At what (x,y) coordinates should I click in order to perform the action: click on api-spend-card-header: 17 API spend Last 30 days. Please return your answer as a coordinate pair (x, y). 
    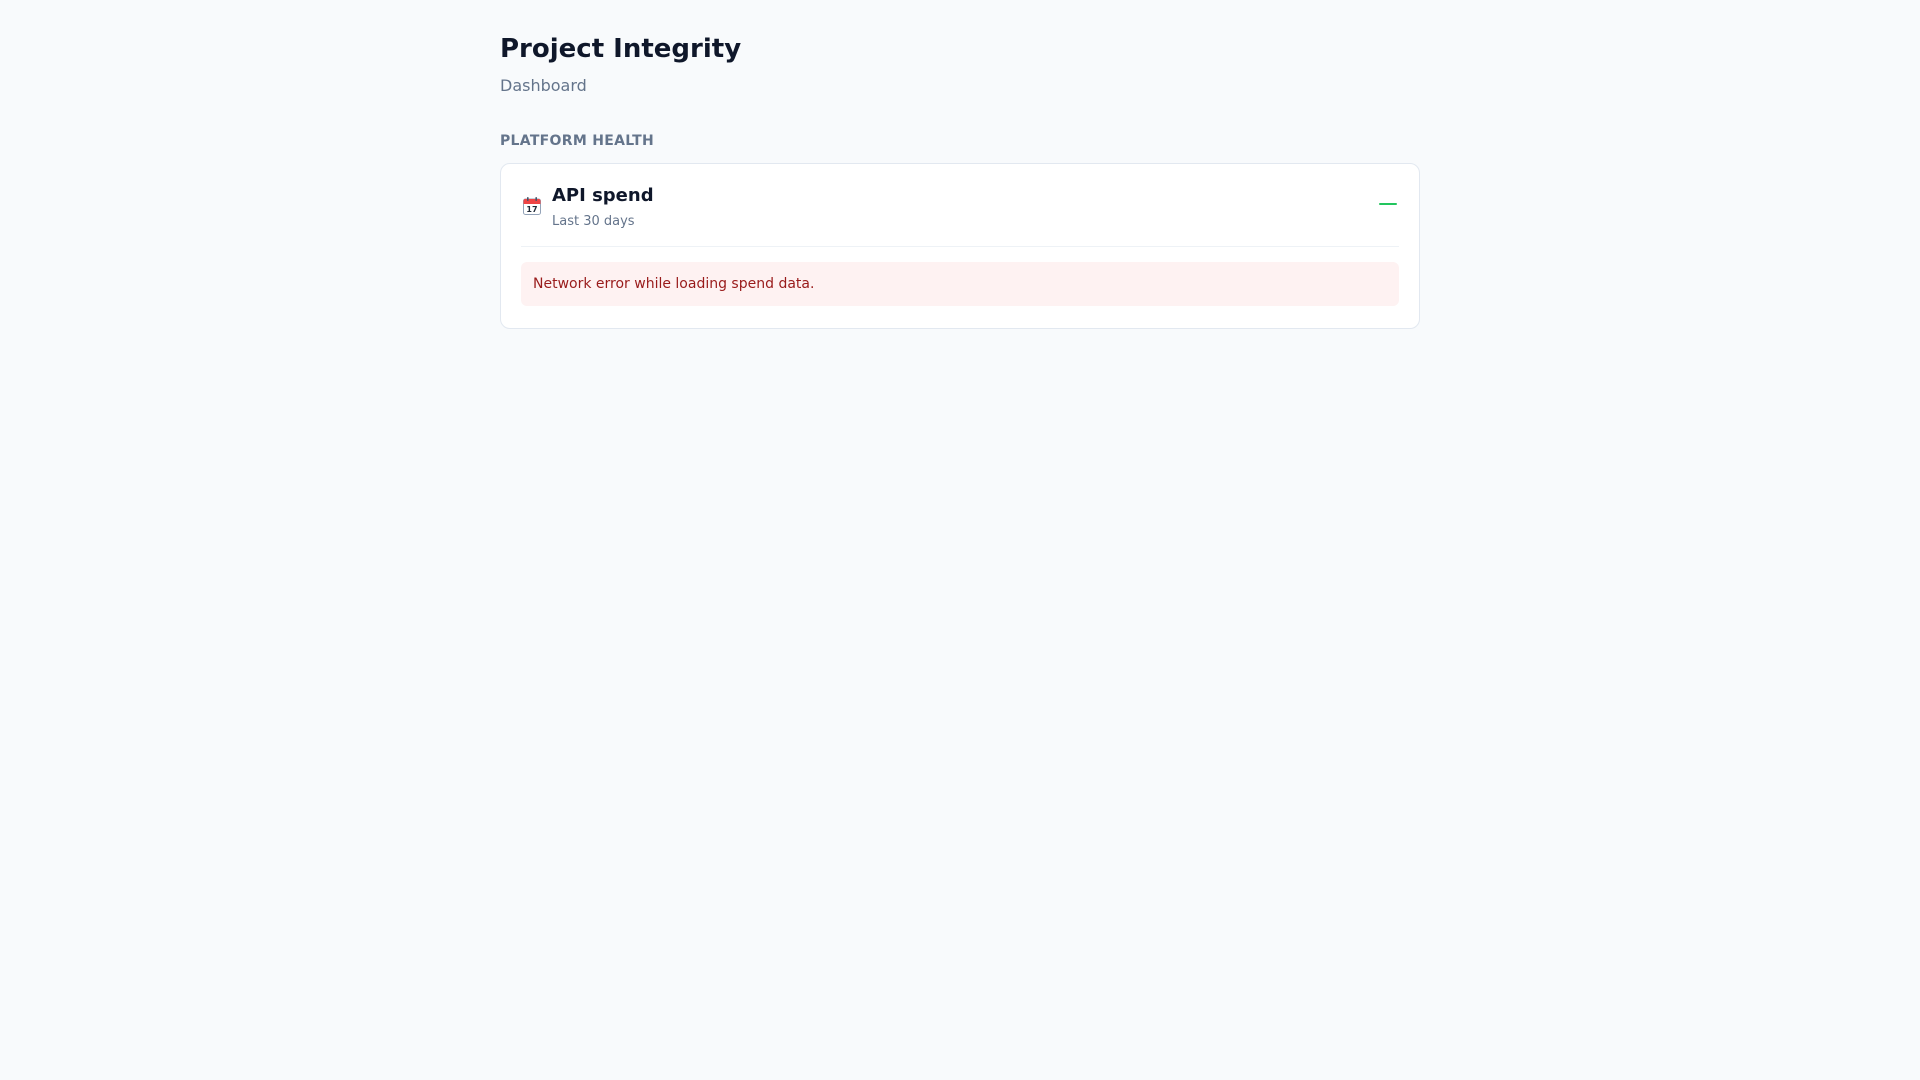
    Looking at the image, I should click on (960, 205).